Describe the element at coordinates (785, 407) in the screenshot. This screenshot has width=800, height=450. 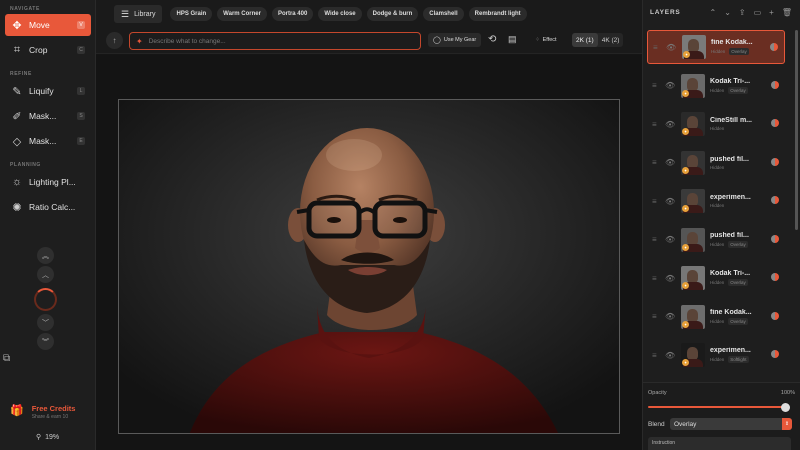
I see `opacity-slider-knob` at that location.